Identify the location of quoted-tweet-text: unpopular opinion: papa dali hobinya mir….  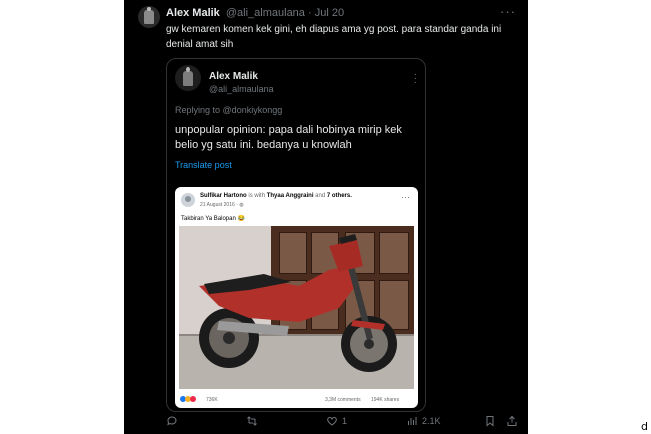
(288, 137).